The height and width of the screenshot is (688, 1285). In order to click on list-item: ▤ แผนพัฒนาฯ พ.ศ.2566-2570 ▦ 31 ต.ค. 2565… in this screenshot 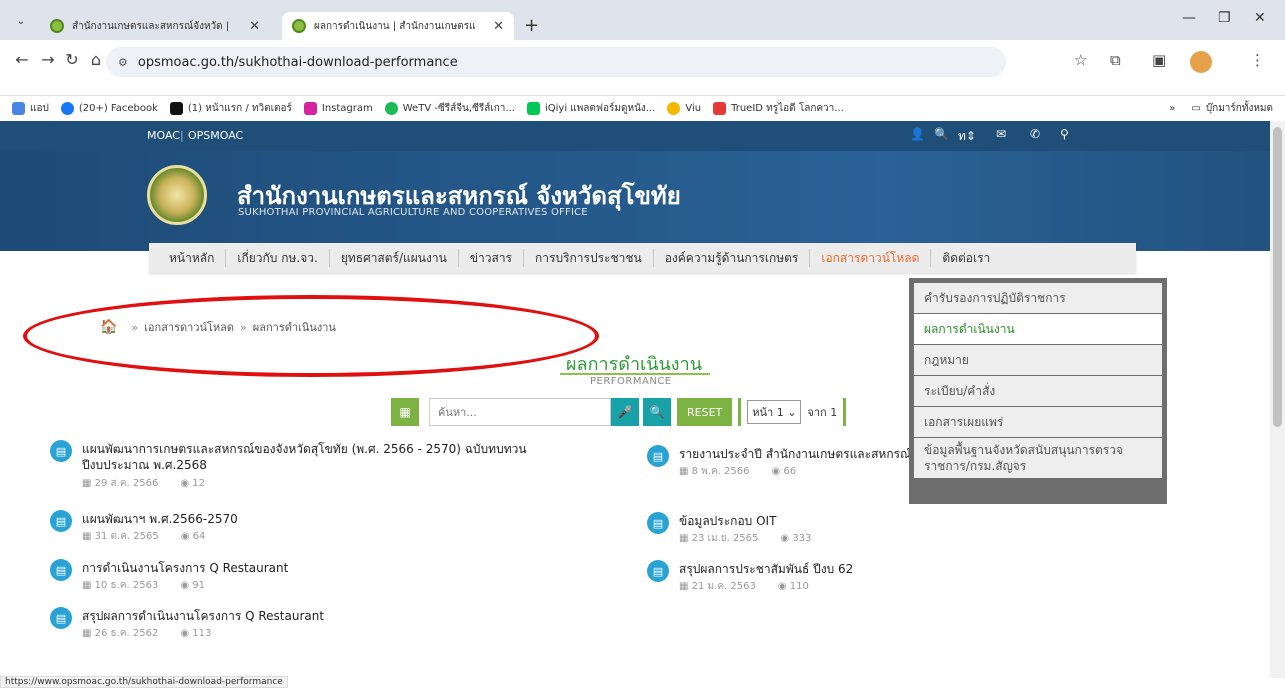, I will do `click(330, 528)`.